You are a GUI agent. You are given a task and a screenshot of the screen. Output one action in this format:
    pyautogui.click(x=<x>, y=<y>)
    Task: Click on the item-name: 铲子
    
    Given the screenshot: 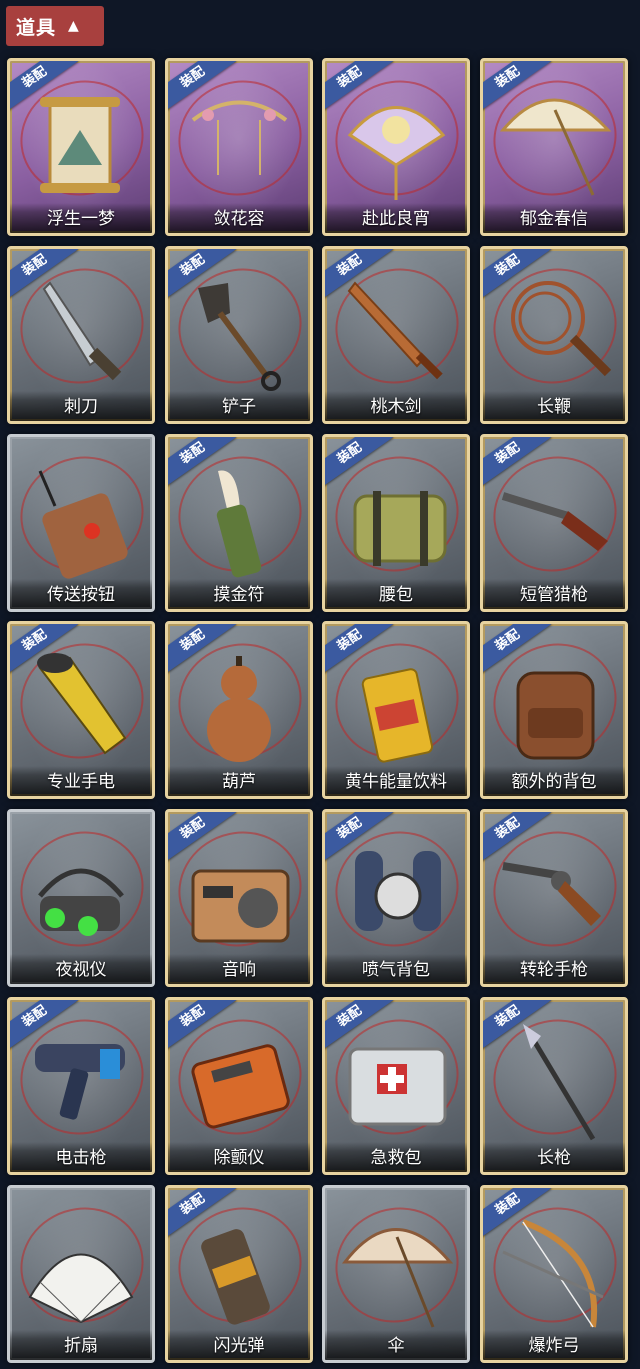 What is the action you would take?
    pyautogui.click(x=239, y=406)
    